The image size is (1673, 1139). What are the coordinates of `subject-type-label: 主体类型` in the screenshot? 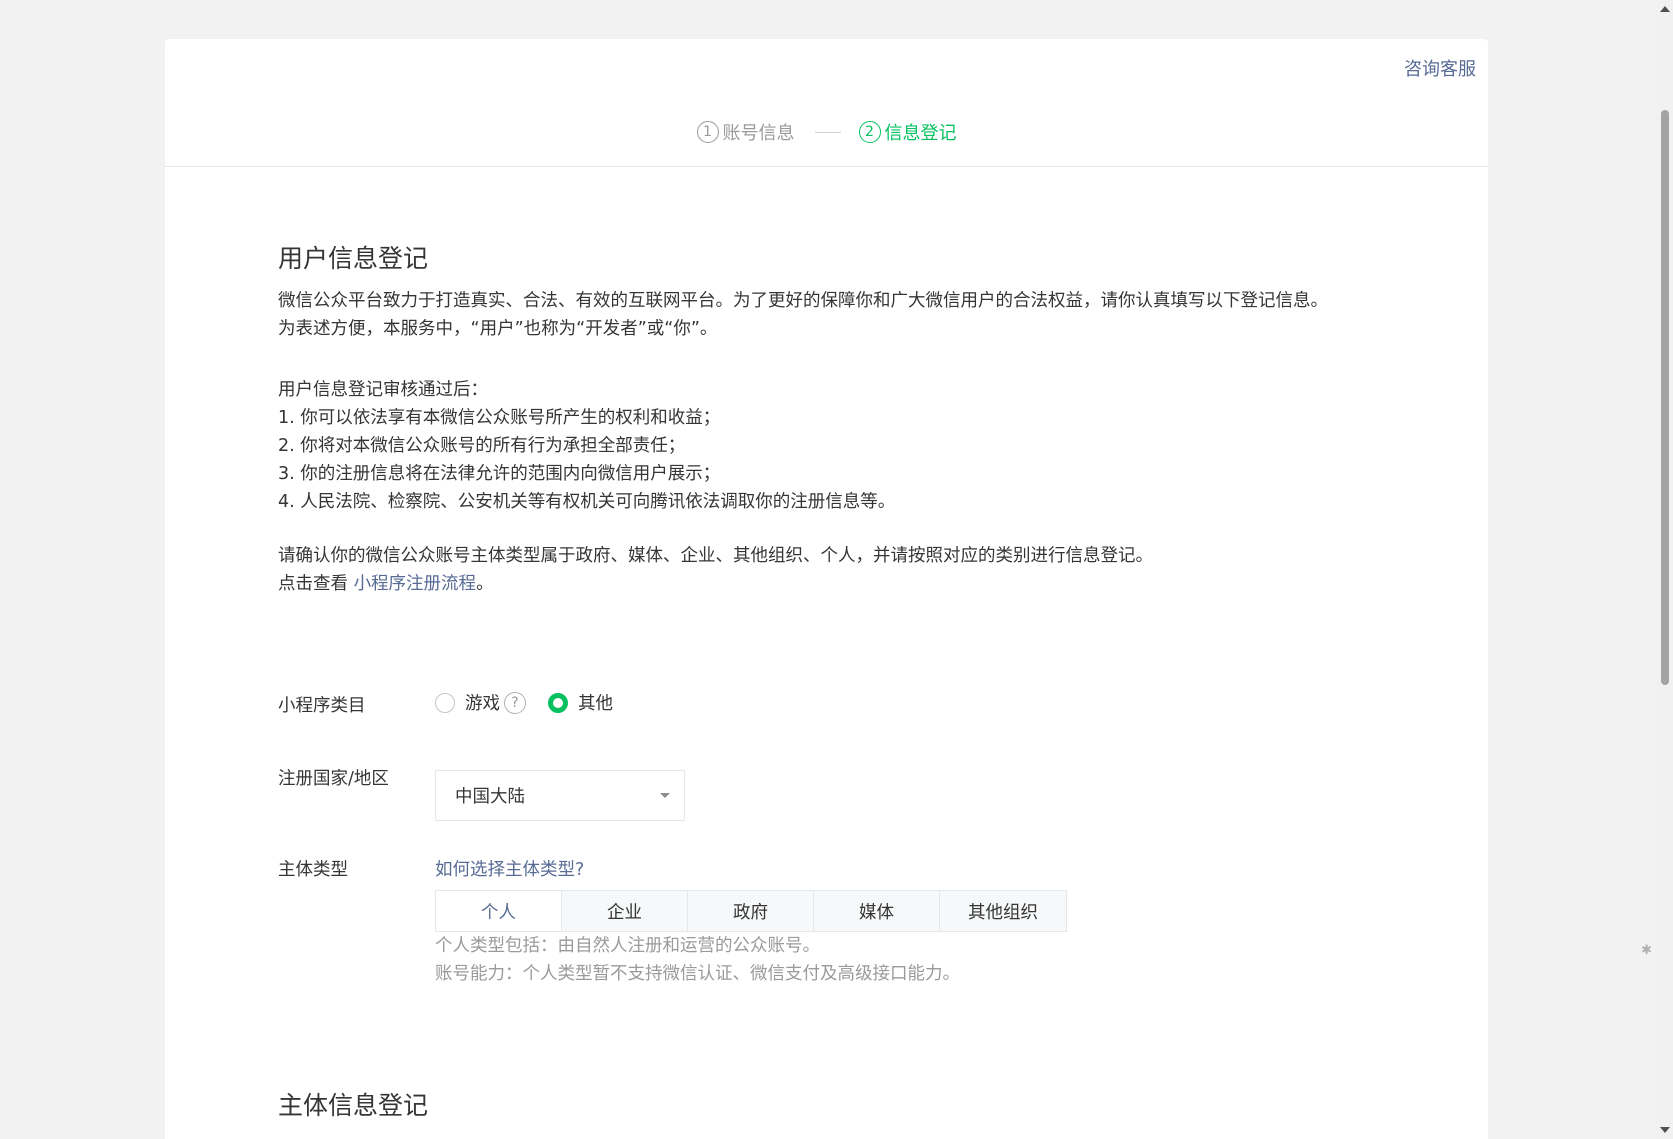 It's located at (313, 870).